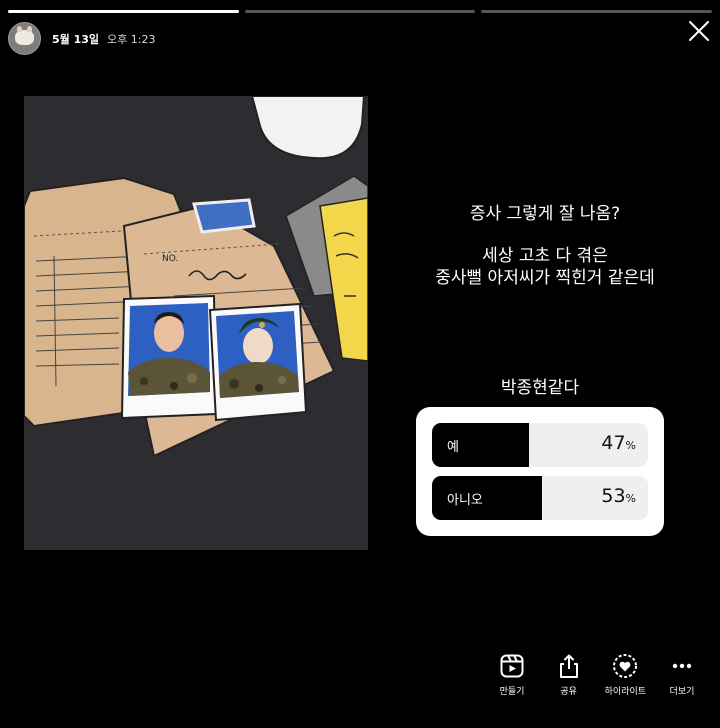 The image size is (720, 728). I want to click on avatar, so click(24, 38).